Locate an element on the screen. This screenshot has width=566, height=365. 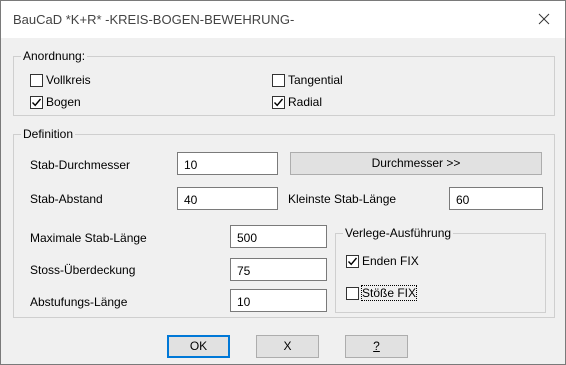
kleinste-stab-laenge-field is located at coordinates (496, 198).